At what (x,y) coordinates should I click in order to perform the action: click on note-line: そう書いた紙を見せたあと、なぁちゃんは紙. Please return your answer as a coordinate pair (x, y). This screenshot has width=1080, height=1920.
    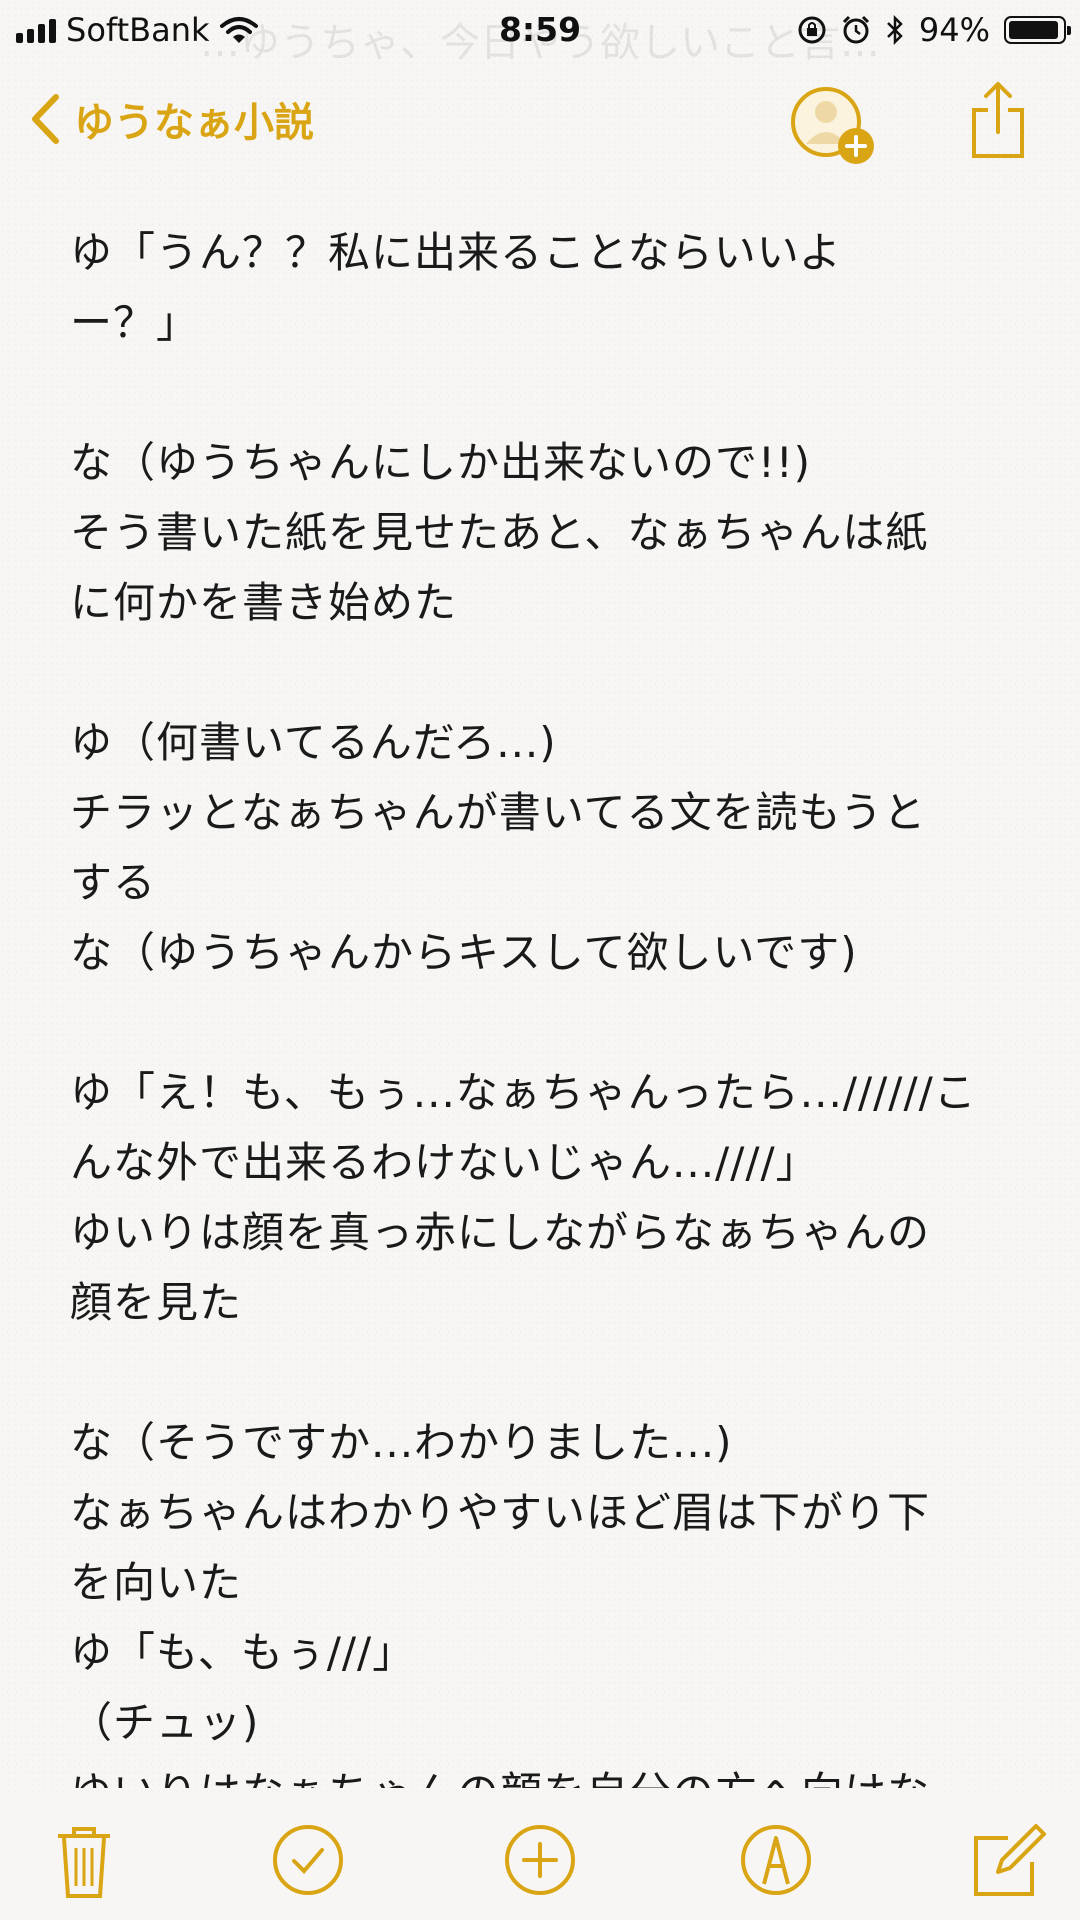
    Looking at the image, I should click on (499, 532).